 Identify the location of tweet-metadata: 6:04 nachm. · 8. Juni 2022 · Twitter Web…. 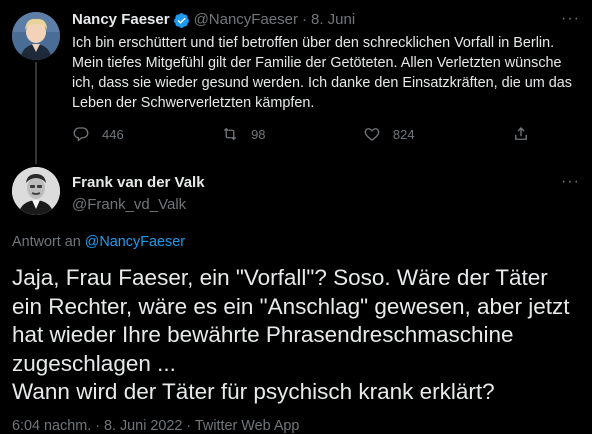
(155, 426).